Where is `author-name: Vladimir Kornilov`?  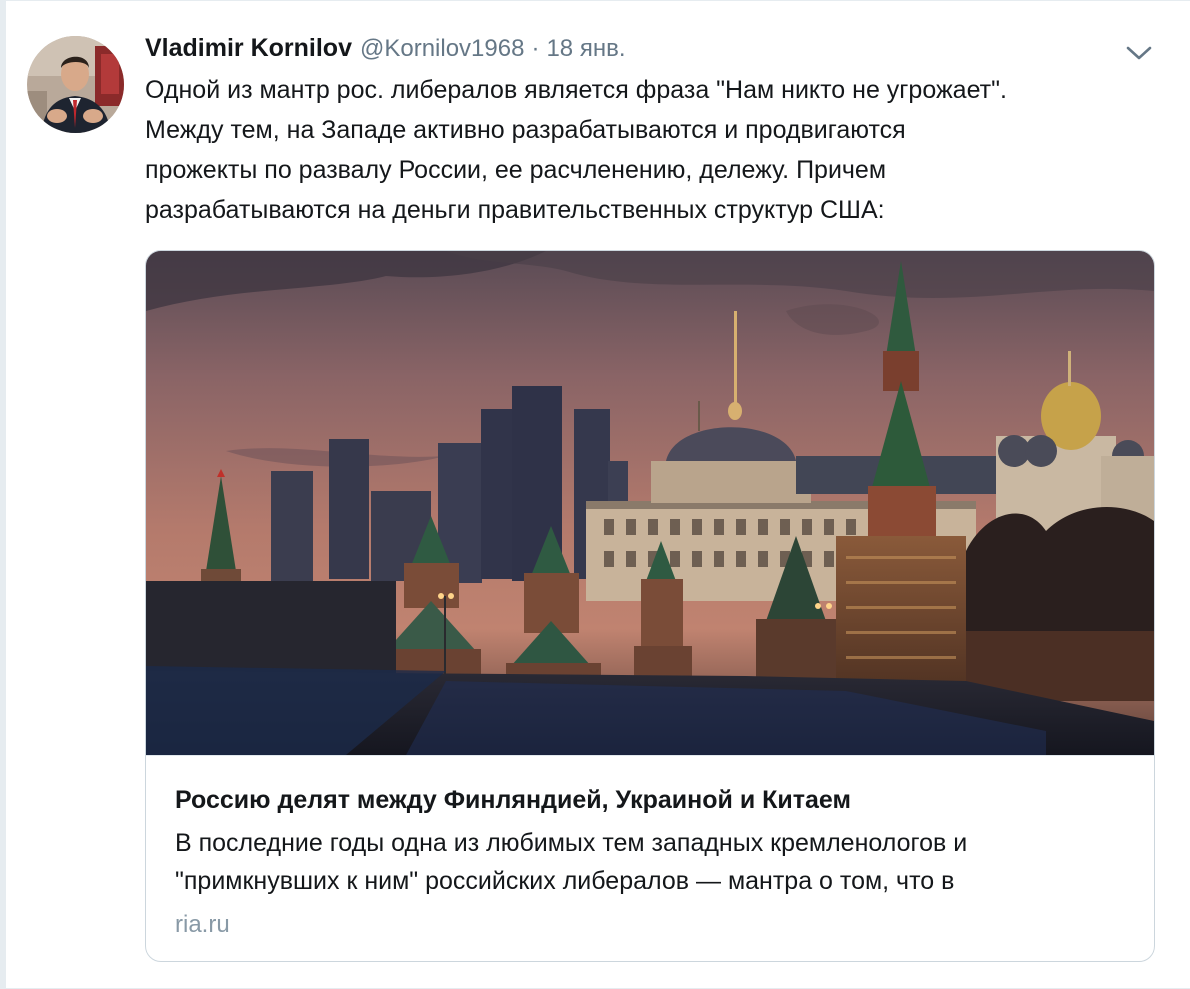 author-name: Vladimir Kornilov is located at coordinates (248, 48).